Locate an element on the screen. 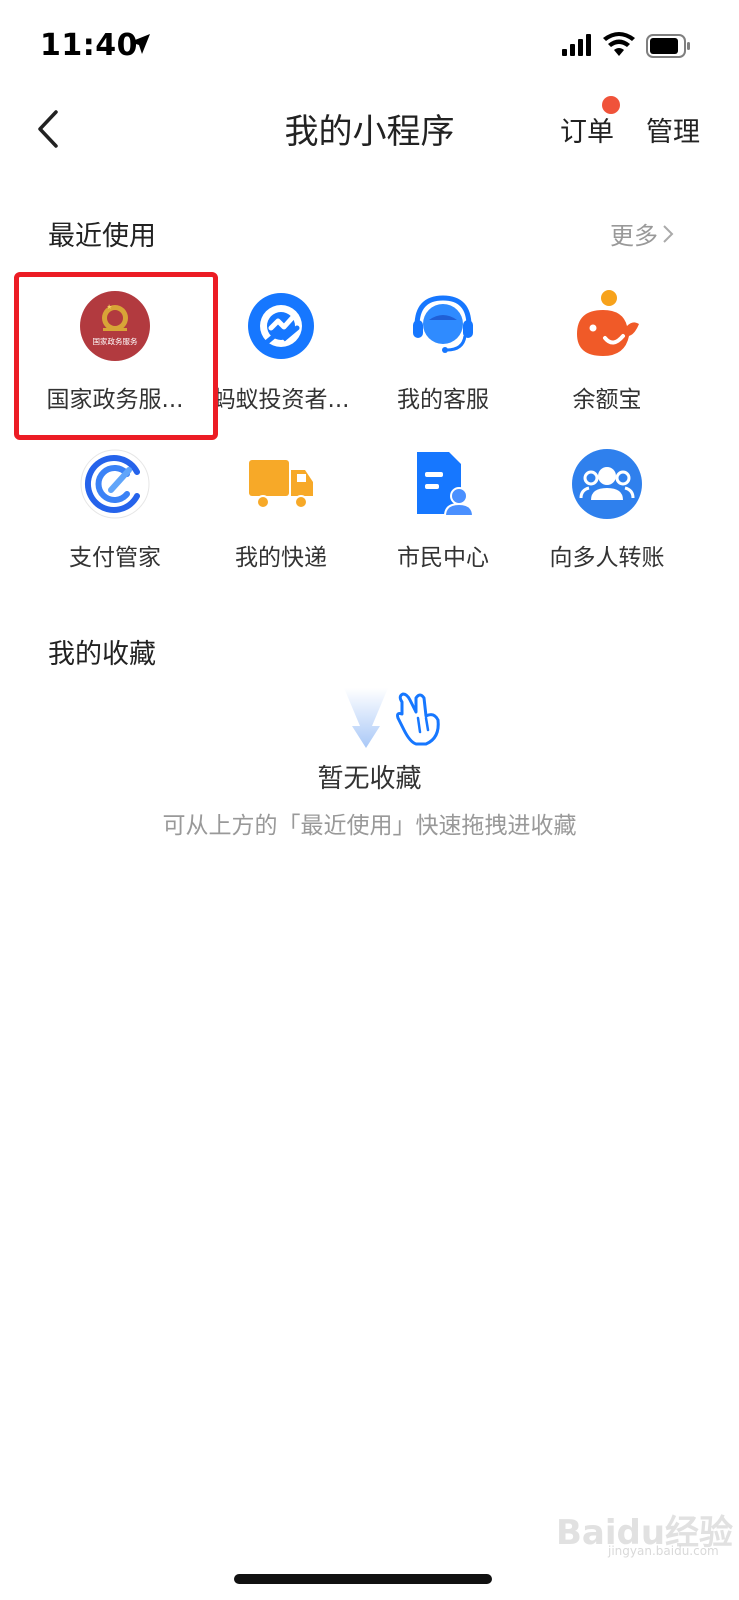  yuebao-icon is located at coordinates (608, 323).